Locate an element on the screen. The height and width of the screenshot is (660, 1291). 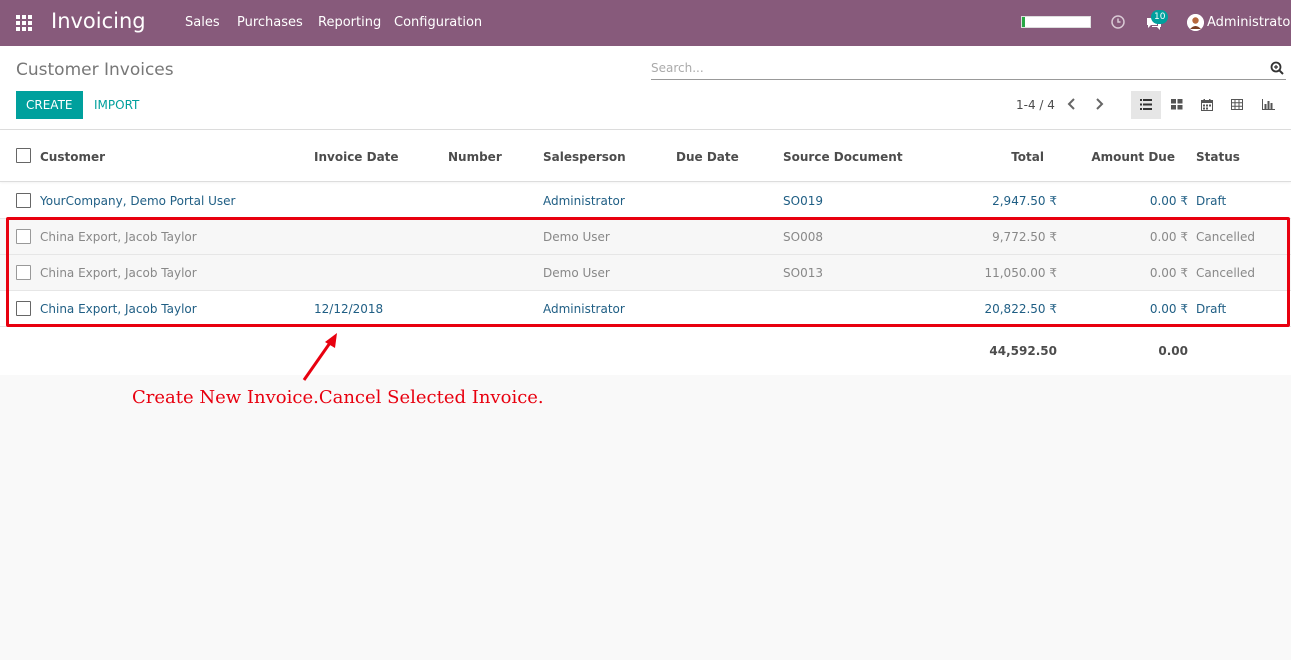
graph-view-button is located at coordinates (1268, 105).